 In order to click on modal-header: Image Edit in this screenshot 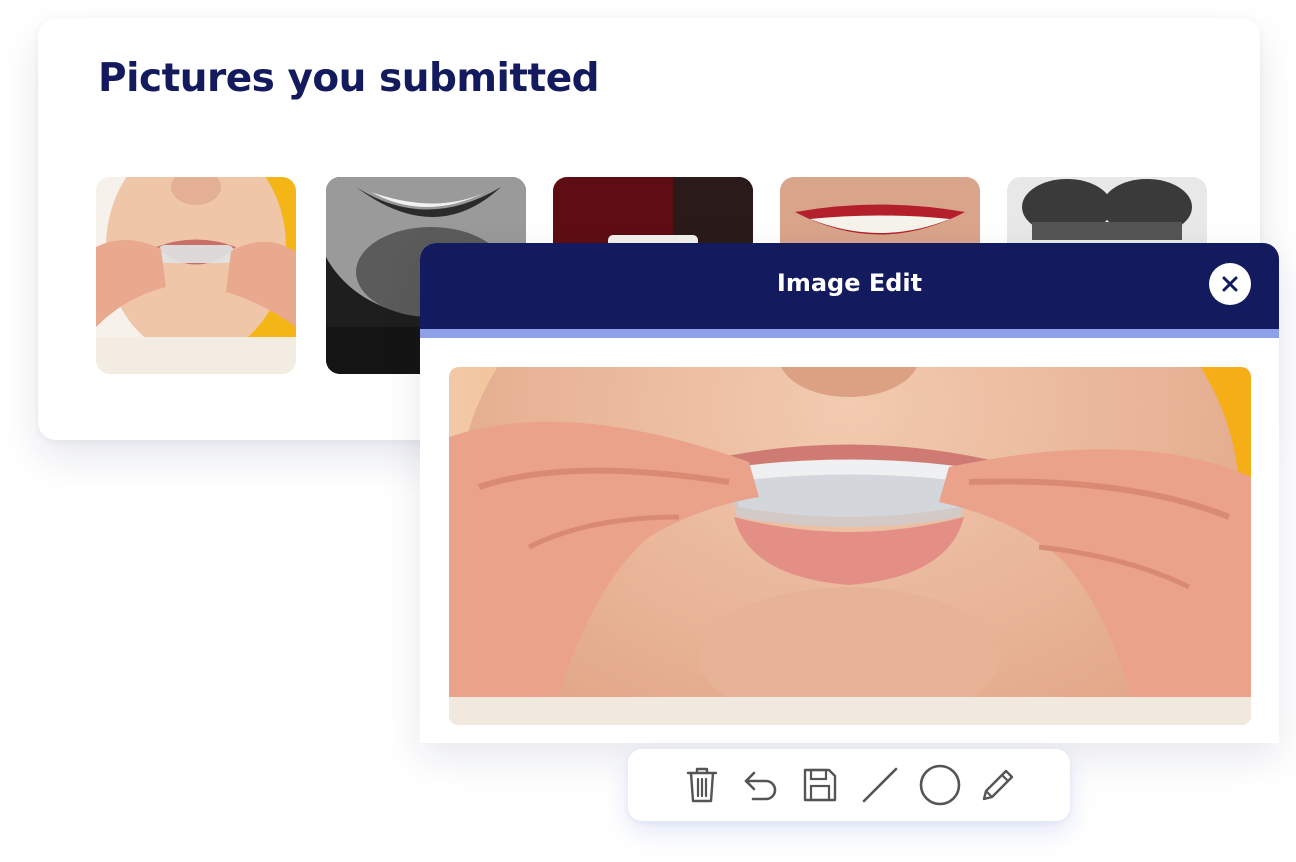, I will do `click(849, 286)`.